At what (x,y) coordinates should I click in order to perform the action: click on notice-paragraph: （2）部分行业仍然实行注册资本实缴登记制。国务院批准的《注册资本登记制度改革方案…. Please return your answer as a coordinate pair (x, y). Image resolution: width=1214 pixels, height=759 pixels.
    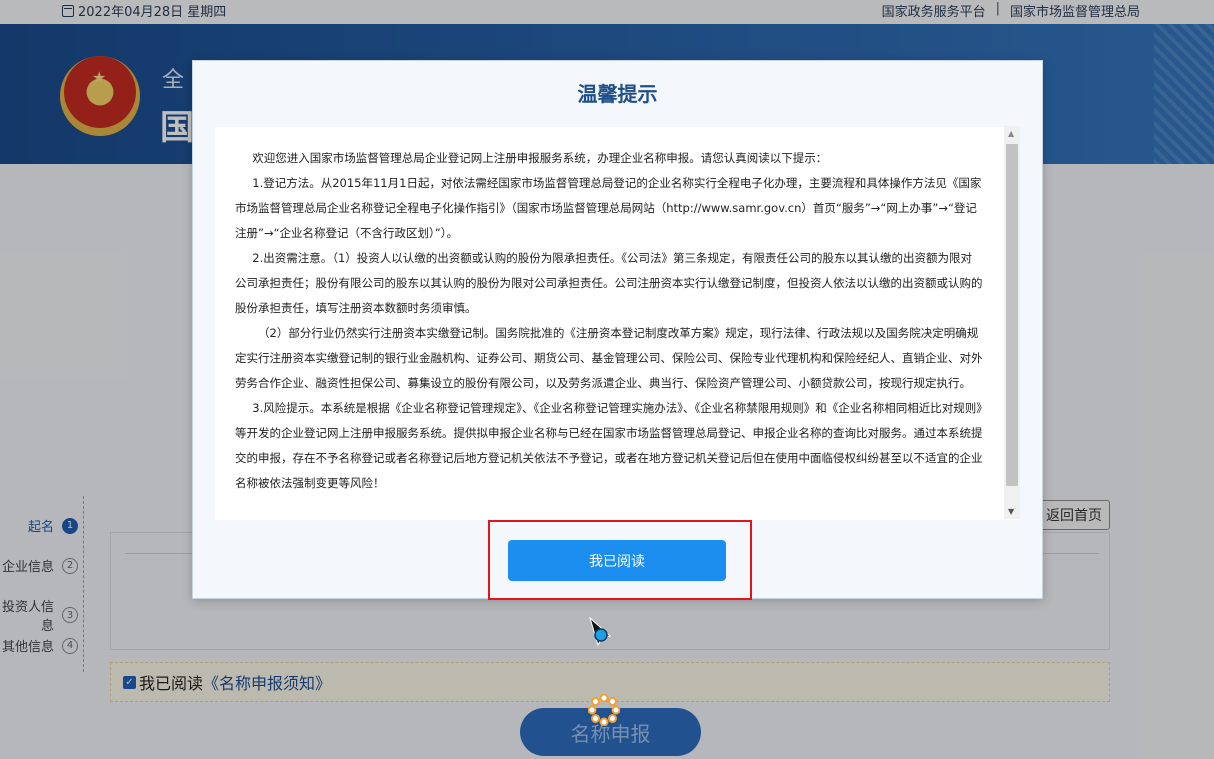
    Looking at the image, I should click on (609, 358).